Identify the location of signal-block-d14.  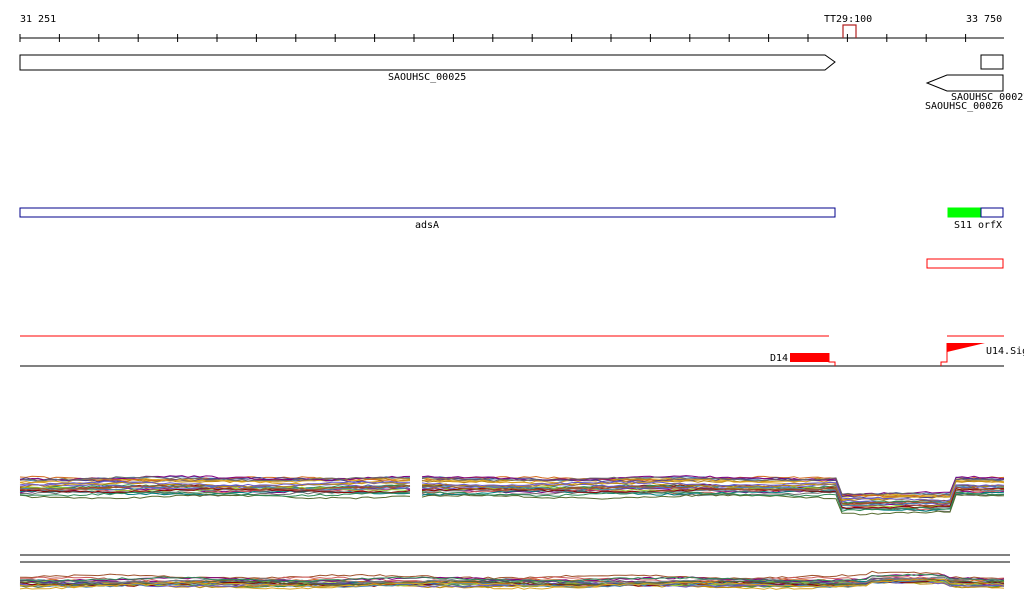
(809, 357).